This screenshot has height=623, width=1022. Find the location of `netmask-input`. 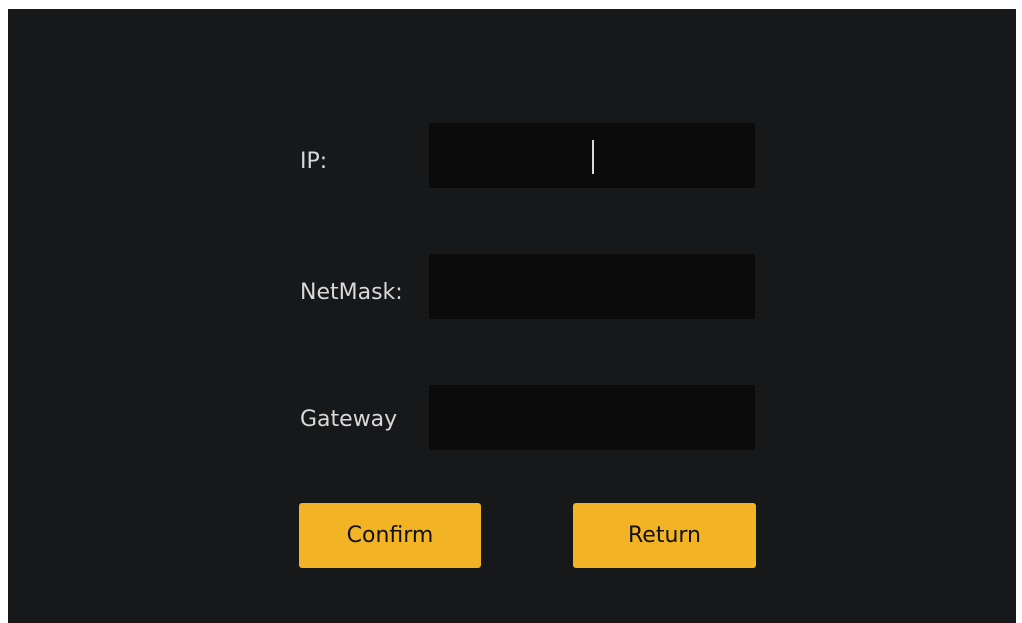

netmask-input is located at coordinates (592, 286).